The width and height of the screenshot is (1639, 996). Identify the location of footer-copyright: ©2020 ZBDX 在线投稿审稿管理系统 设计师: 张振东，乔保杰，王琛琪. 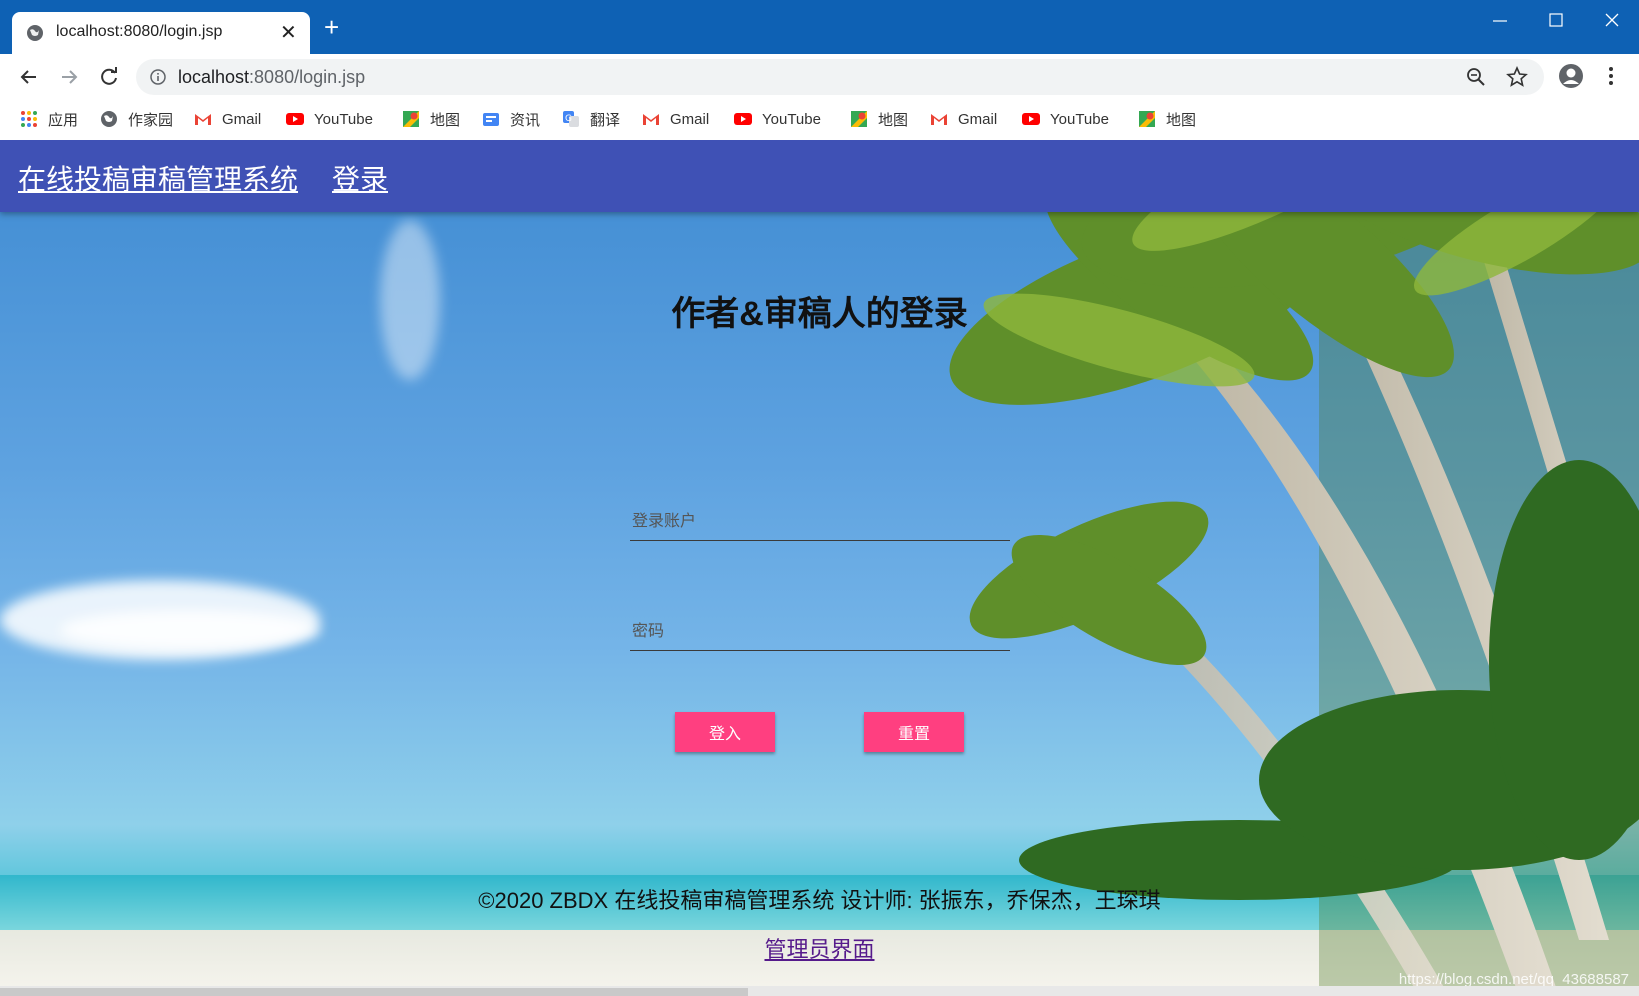
(819, 900).